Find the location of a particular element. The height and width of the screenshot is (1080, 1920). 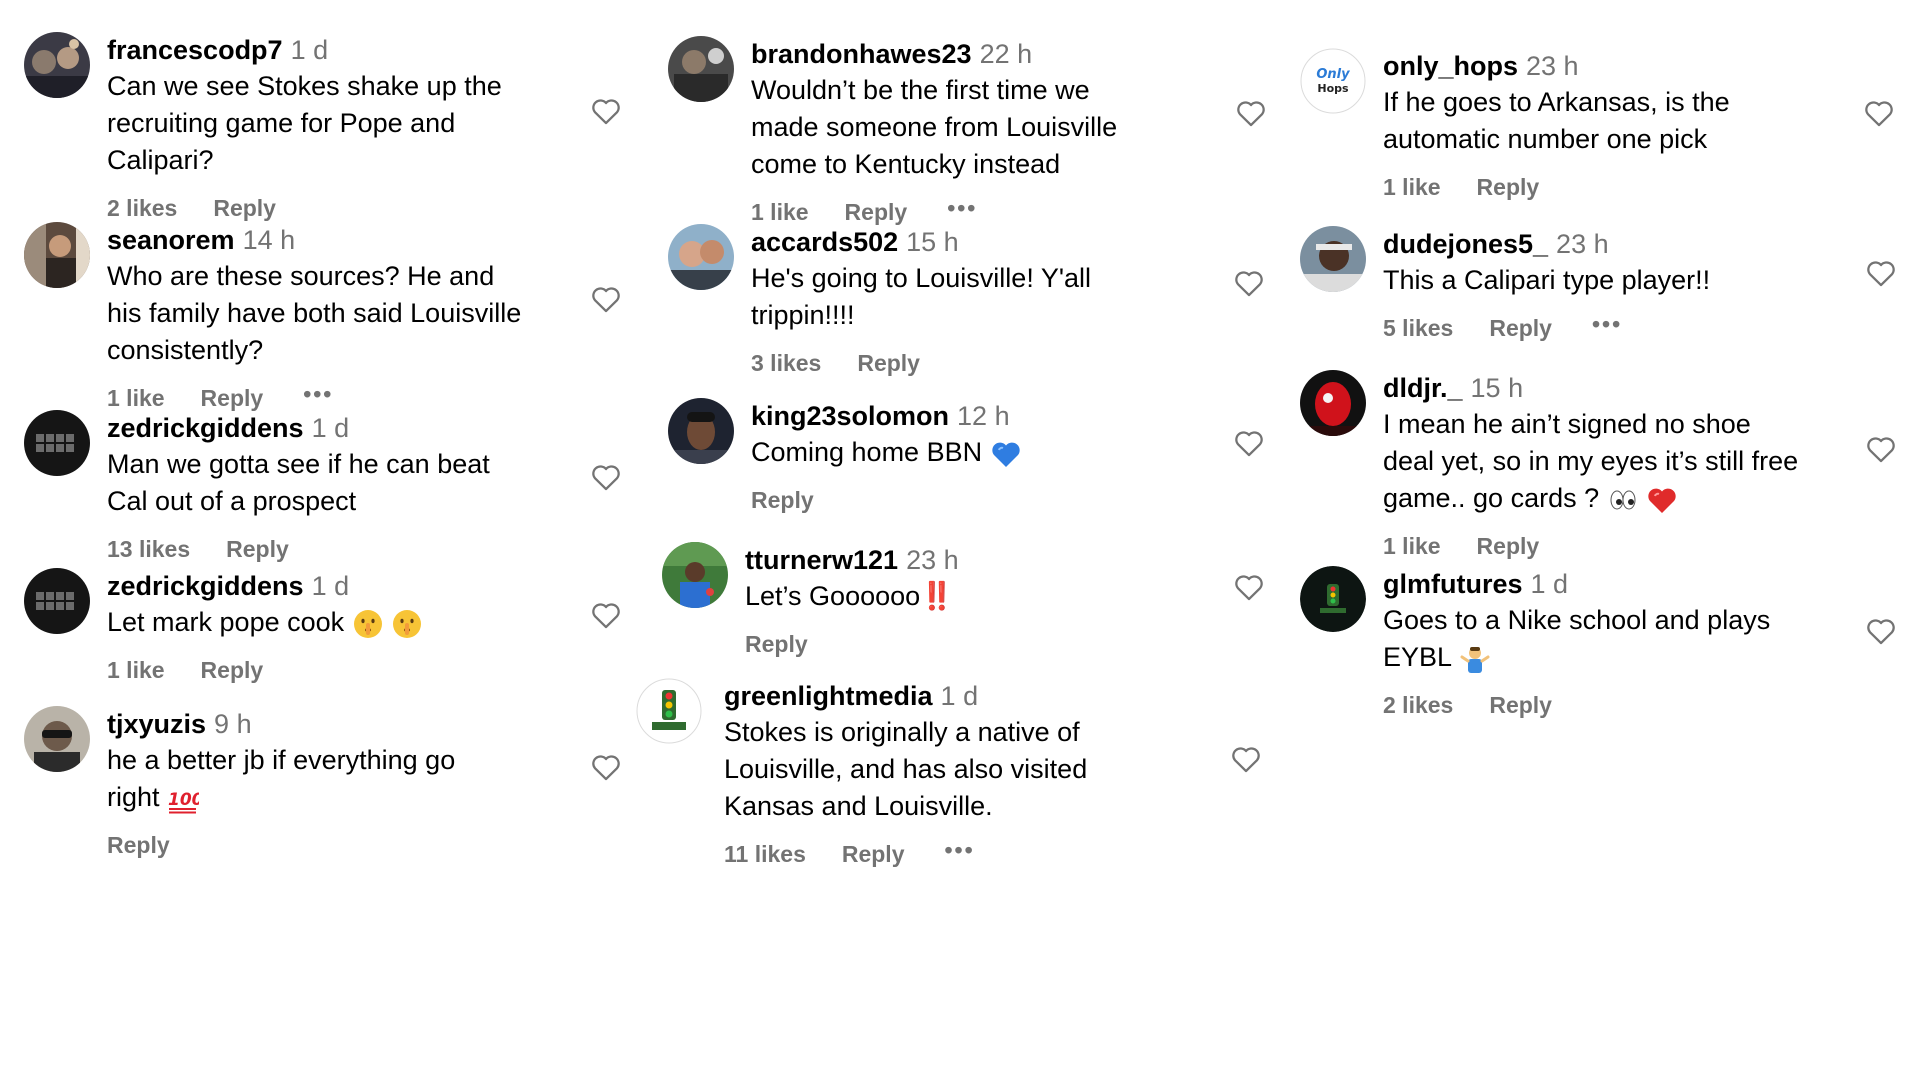

comment-line: I mean he ain’t signed no shoe is located at coordinates (1567, 424).